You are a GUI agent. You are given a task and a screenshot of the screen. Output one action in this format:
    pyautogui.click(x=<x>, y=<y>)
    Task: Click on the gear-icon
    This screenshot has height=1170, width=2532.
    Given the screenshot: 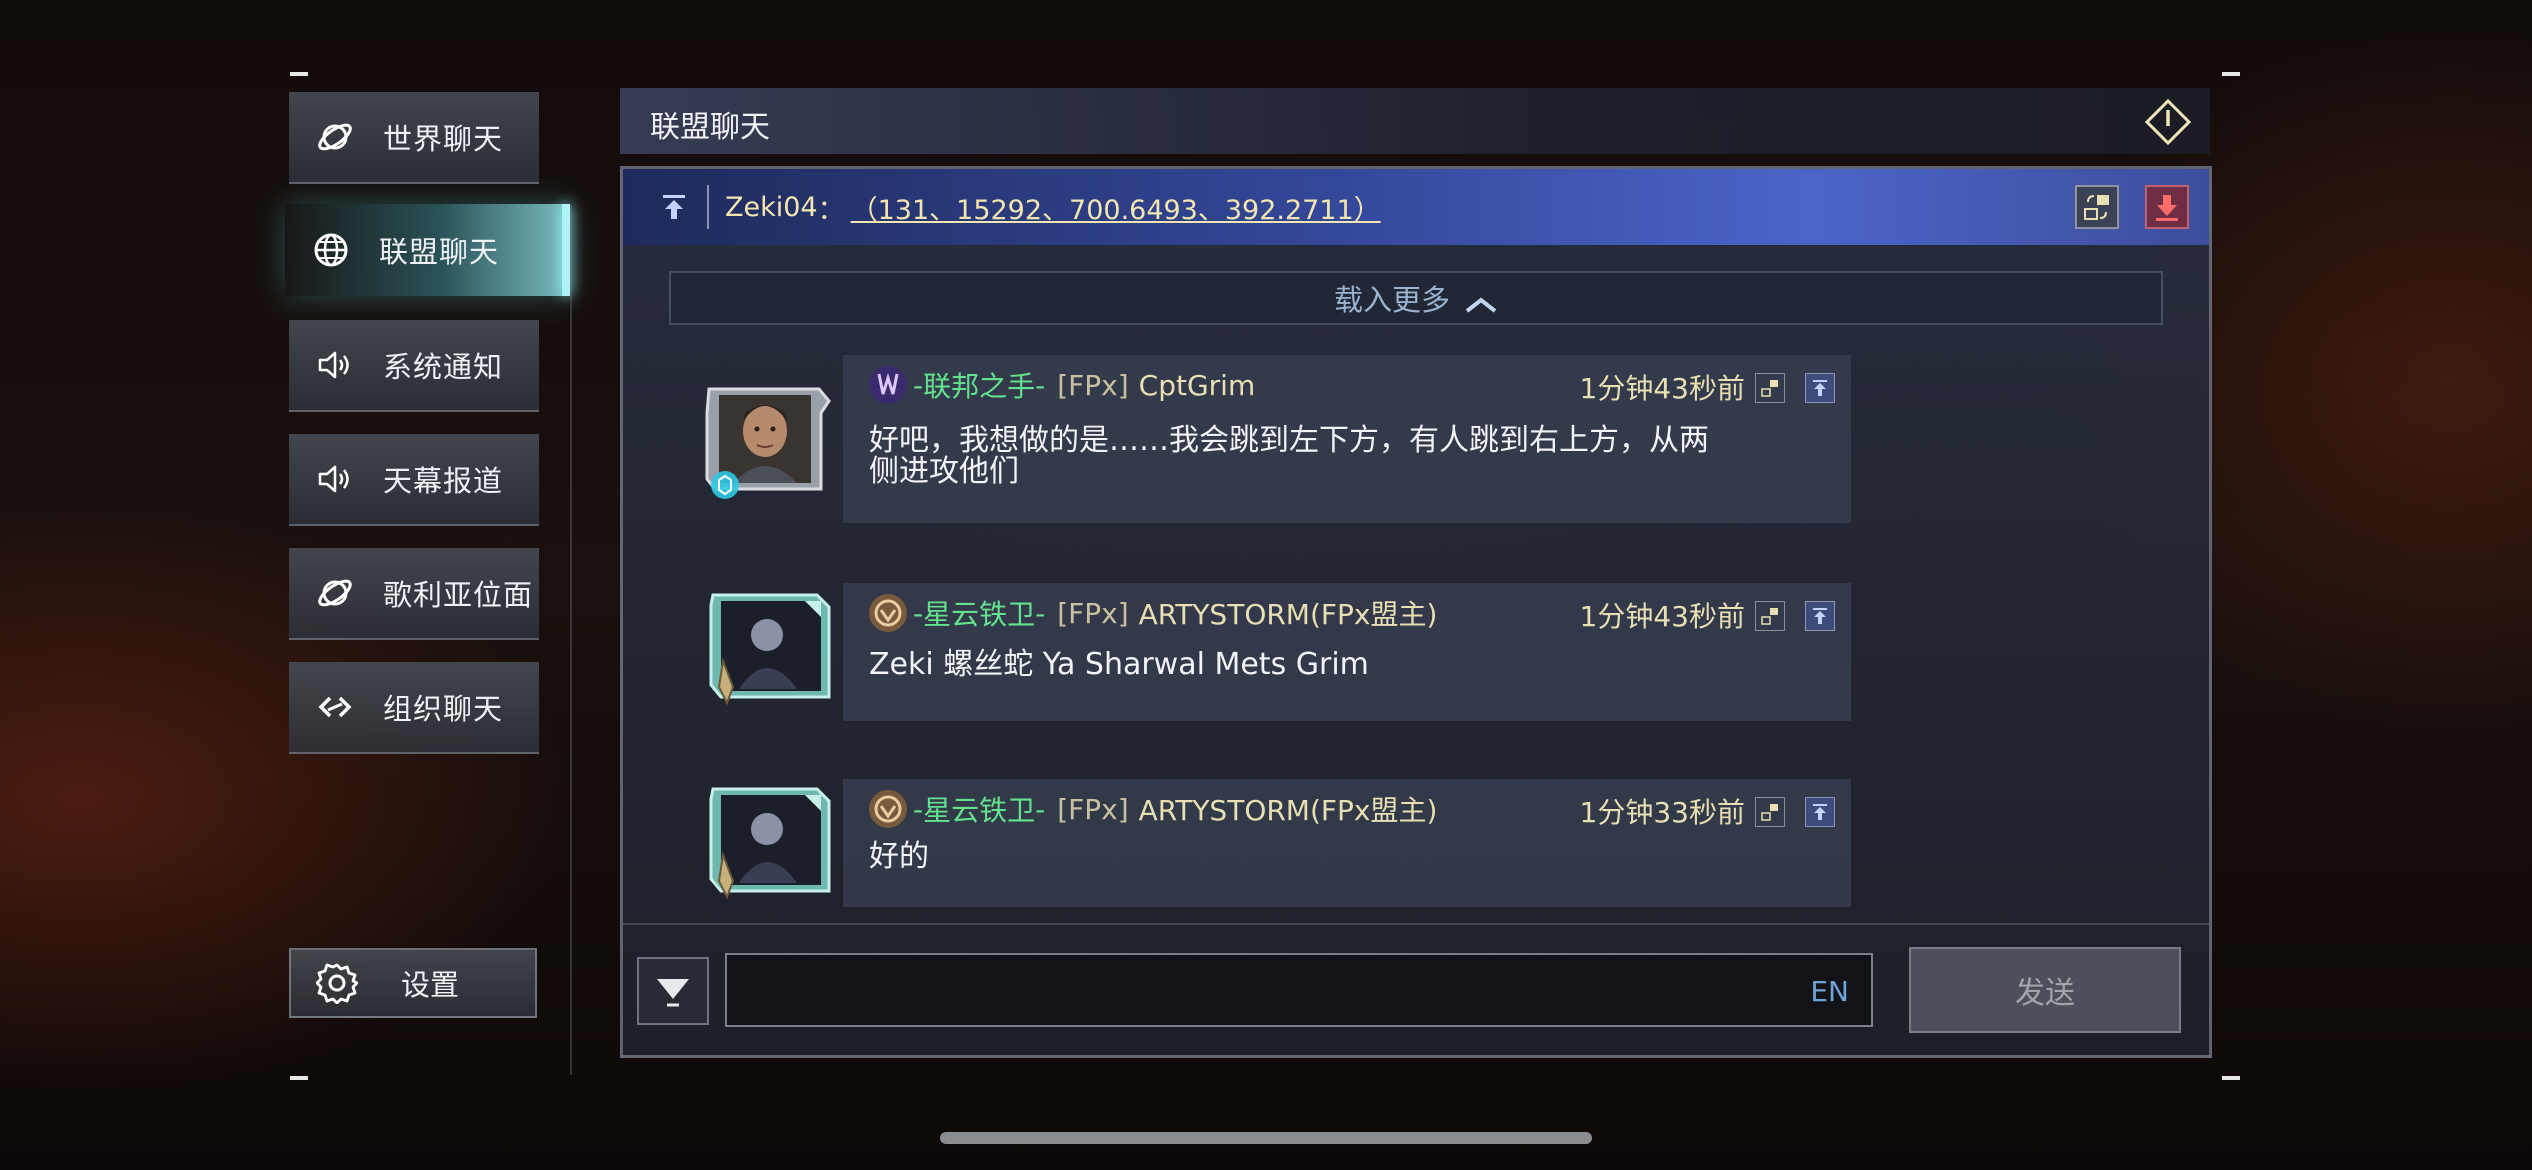 What is the action you would take?
    pyautogui.click(x=337, y=983)
    